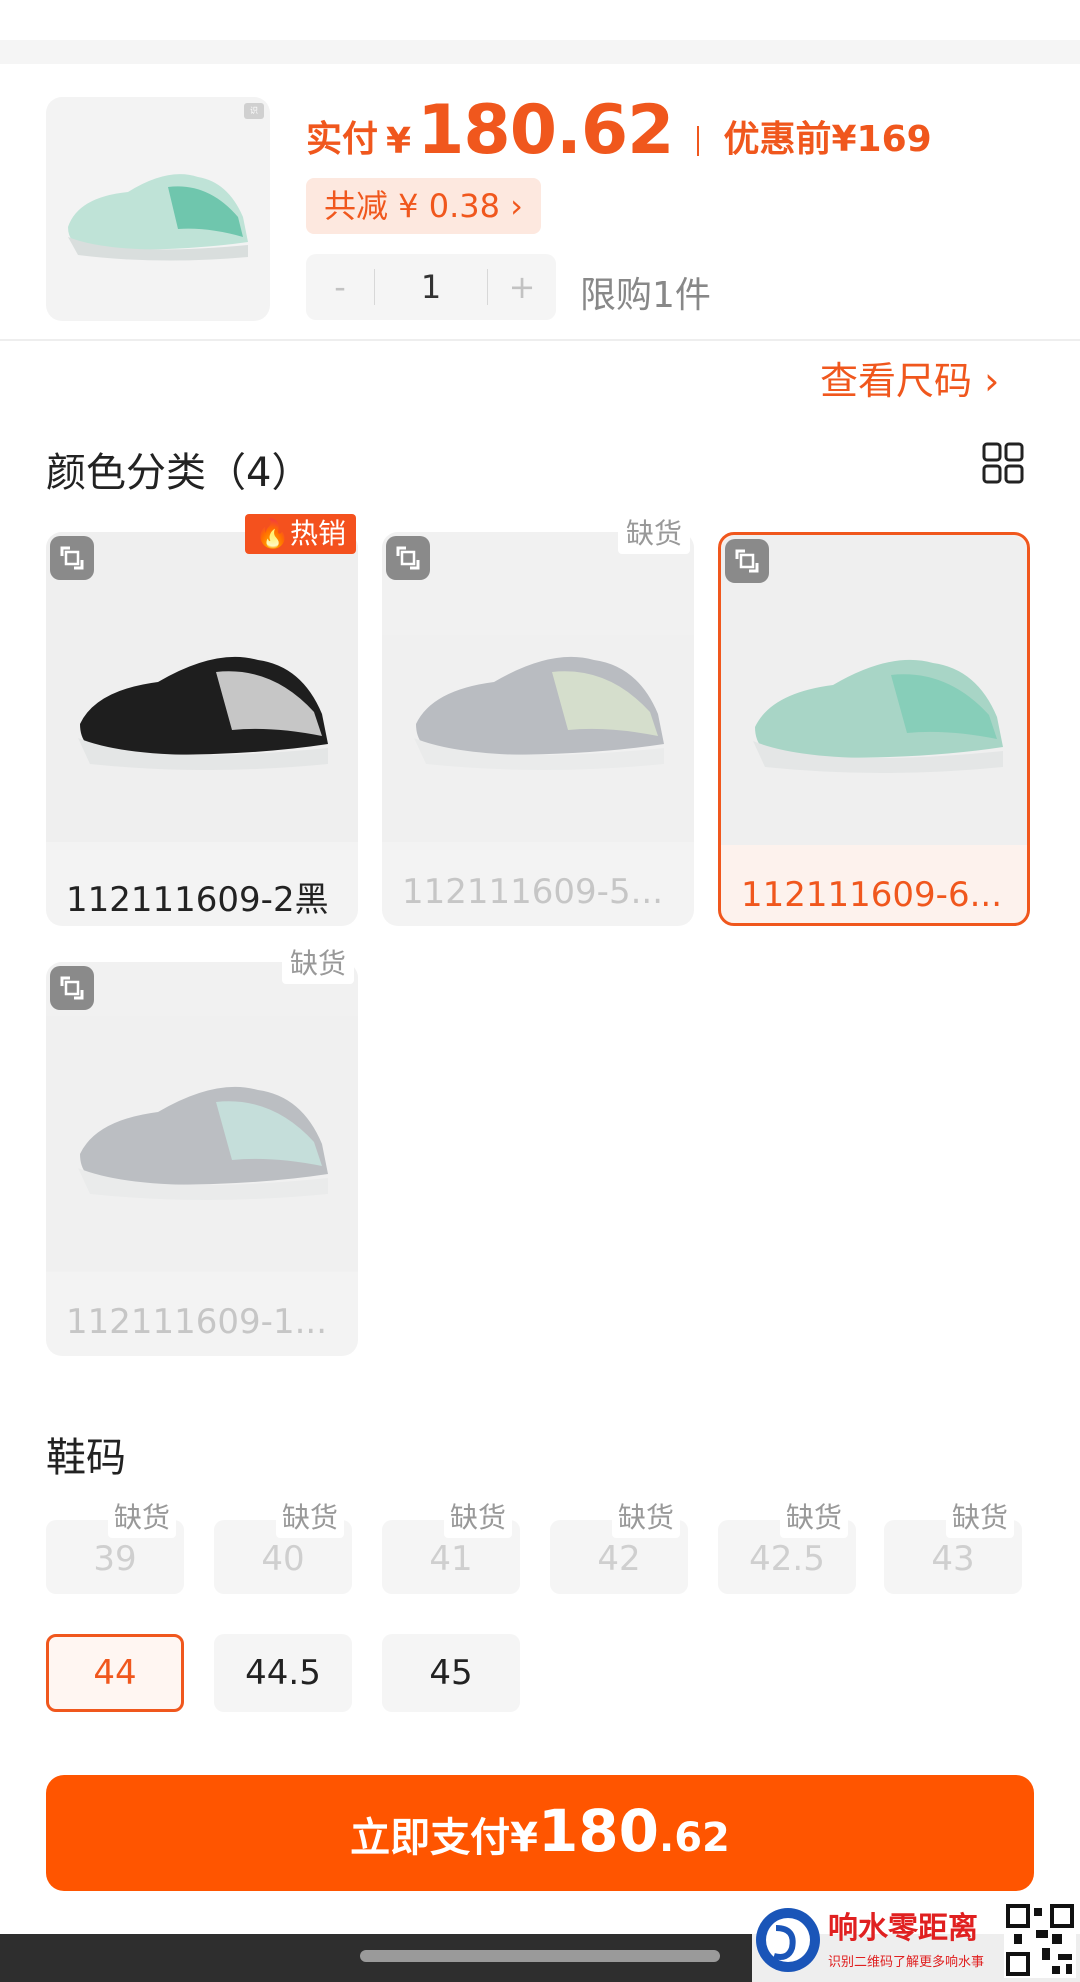 This screenshot has width=1080, height=1982. Describe the element at coordinates (197, 900) in the screenshot. I see `color-option-label: 112111609-2黑` at that location.